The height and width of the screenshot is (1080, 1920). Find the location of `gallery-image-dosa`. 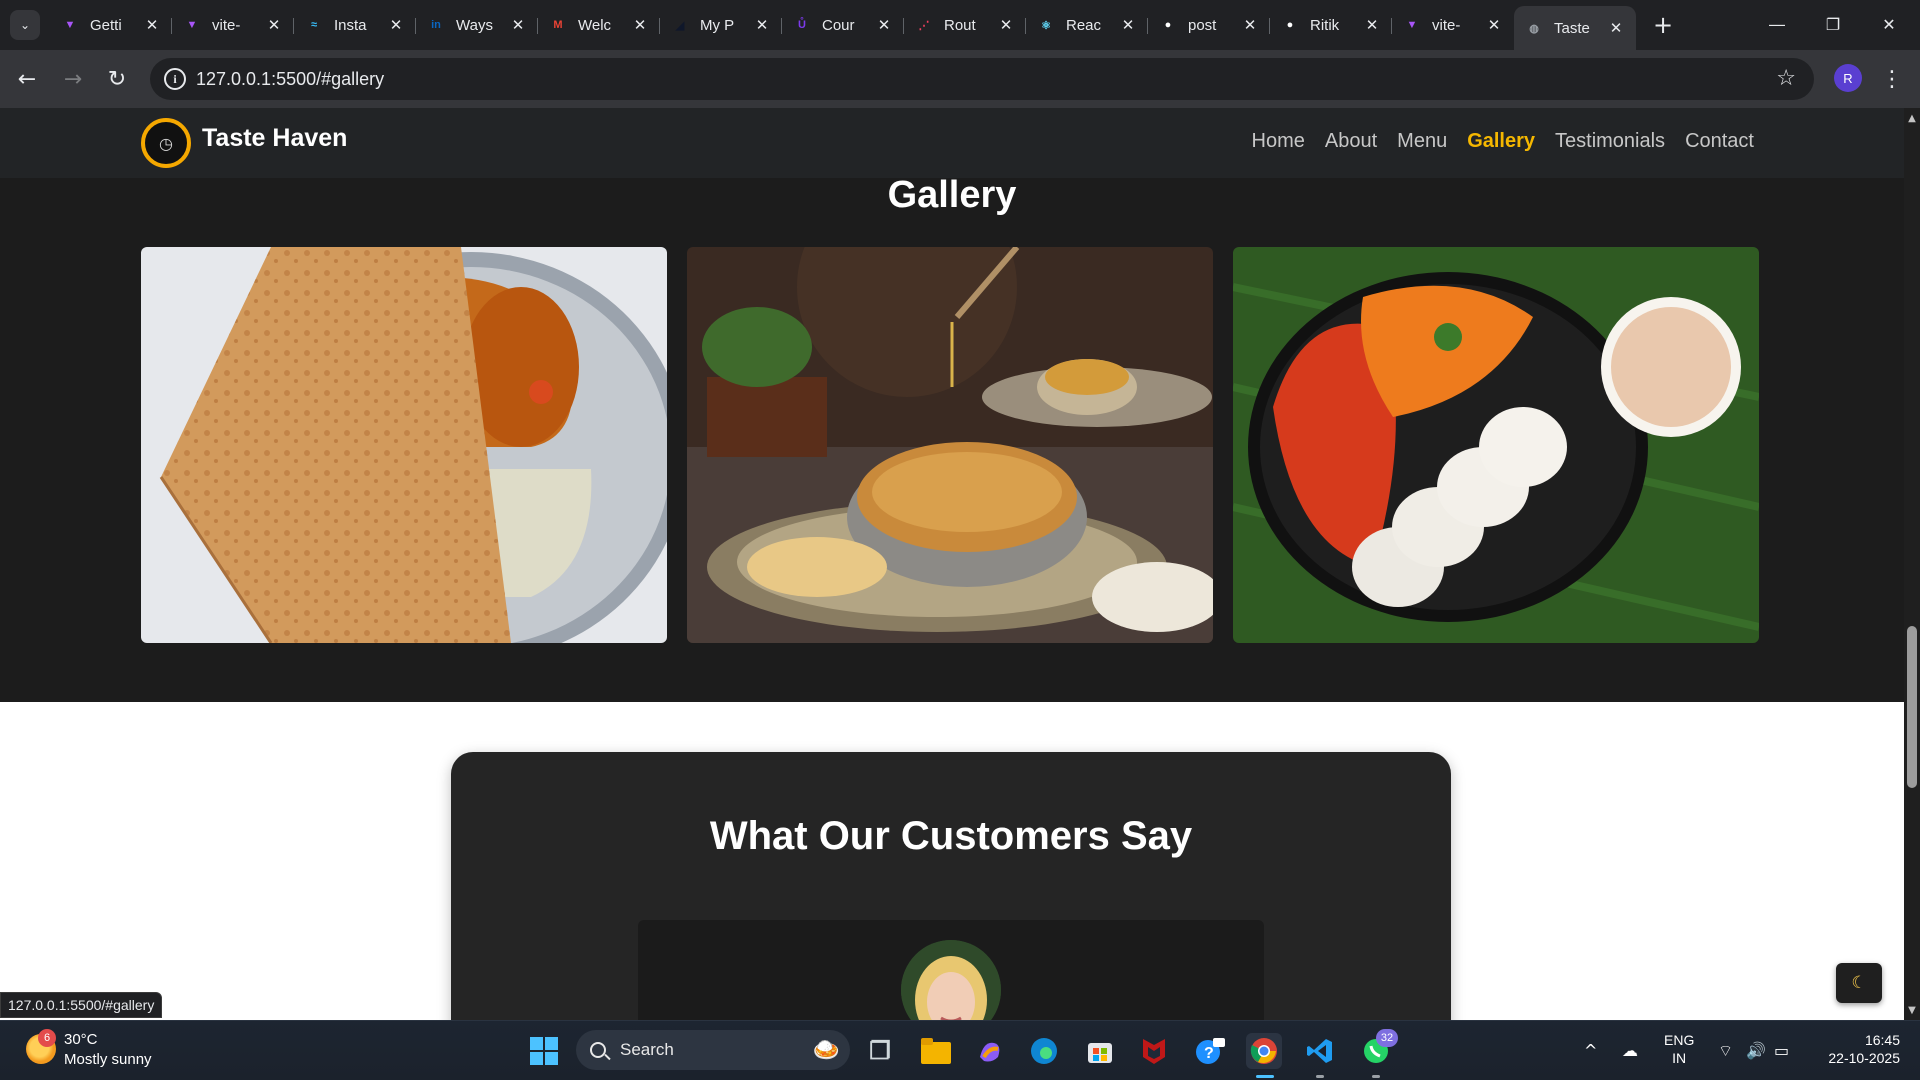

gallery-image-dosa is located at coordinates (404, 445).